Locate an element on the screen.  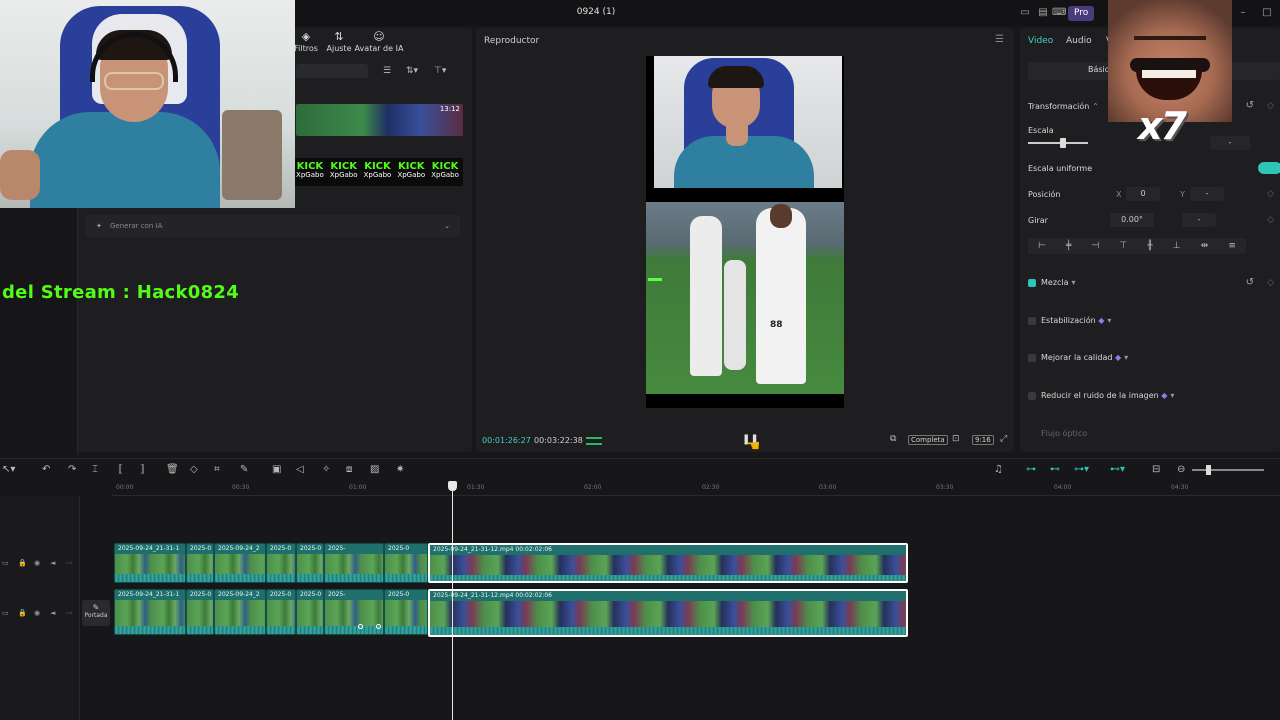
layout-icon: ▭ is located at coordinates (1025, 13).